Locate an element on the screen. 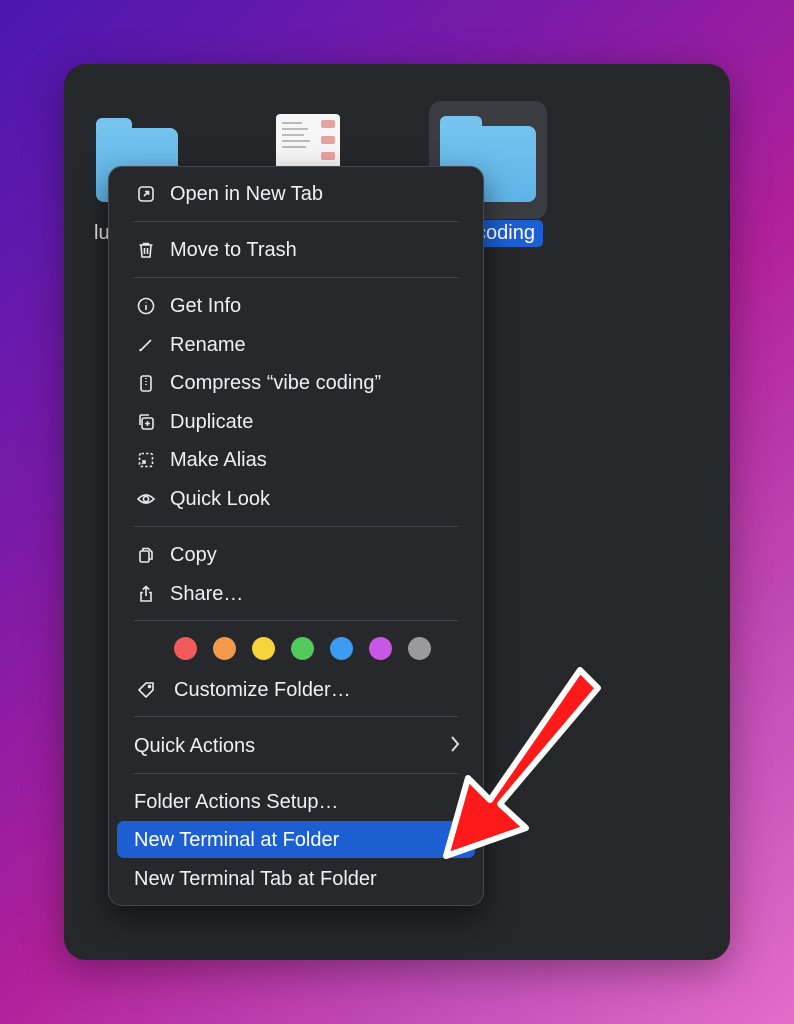  menu-item-quick-look: Quick Look is located at coordinates (296, 499).